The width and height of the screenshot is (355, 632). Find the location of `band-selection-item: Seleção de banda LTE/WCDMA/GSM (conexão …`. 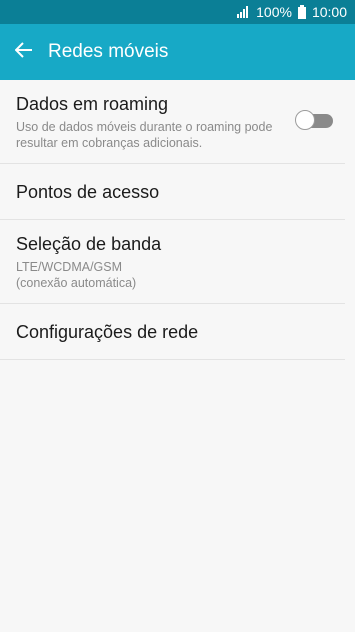

band-selection-item: Seleção de banda LTE/WCDMA/GSM (conexão … is located at coordinates (172, 262).